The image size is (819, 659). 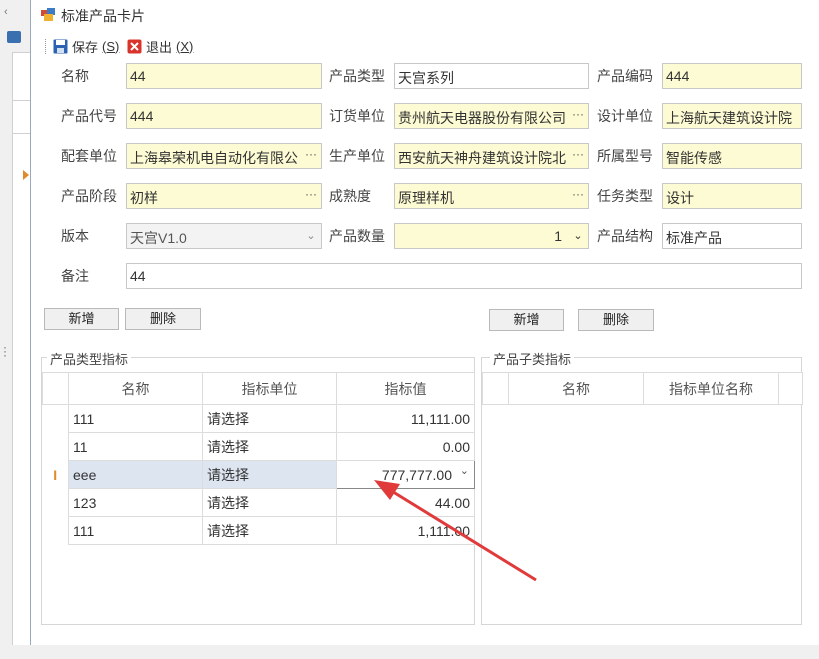 What do you see at coordinates (269, 388) in the screenshot?
I see `column-header-unit: 指标单位` at bounding box center [269, 388].